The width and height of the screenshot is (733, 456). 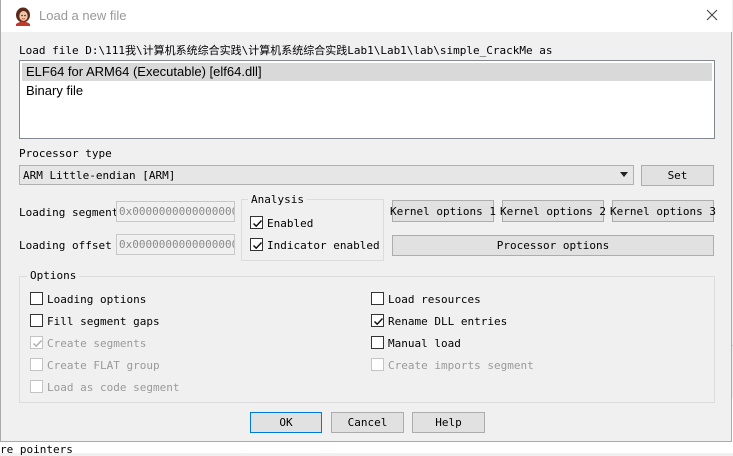 I want to click on close-button, so click(x=712, y=16).